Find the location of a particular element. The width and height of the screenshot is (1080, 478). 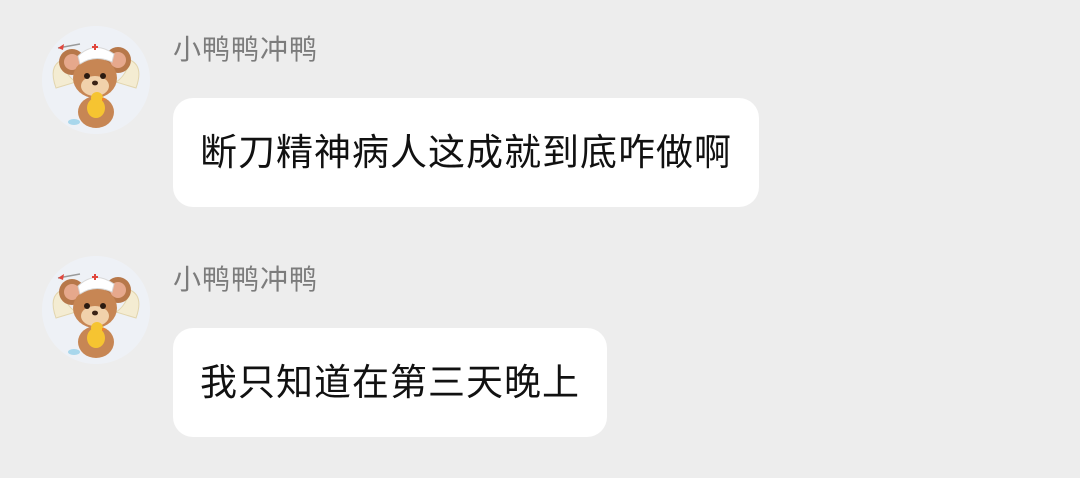

message-text: 我只知道在第三天晚上 is located at coordinates (390, 382).